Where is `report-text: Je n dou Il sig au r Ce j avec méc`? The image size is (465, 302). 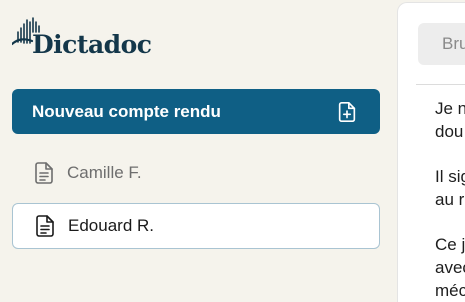
report-text: Je n dou Il sig au r Ce j avec méc is located at coordinates (450, 199).